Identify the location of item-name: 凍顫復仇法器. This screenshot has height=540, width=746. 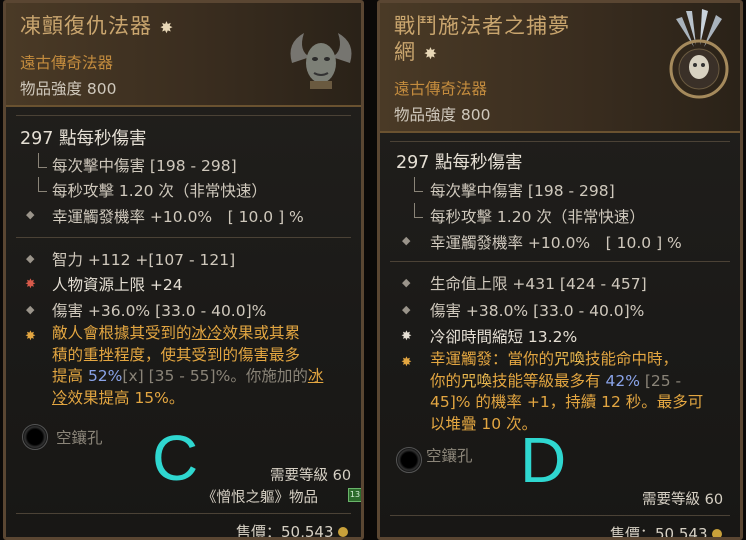
(86, 26).